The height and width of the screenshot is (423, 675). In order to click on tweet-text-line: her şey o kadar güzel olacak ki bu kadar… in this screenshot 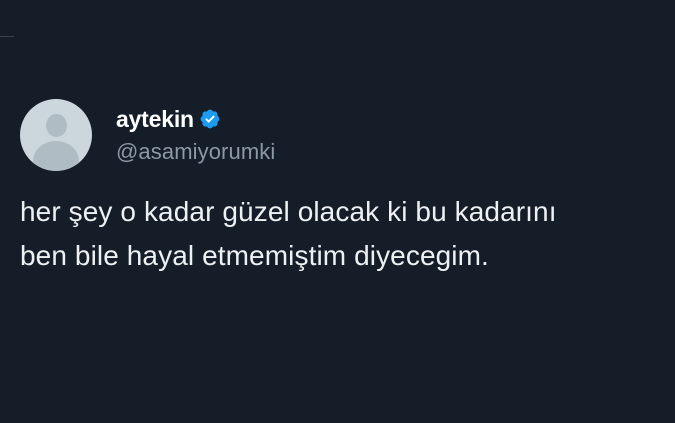, I will do `click(288, 211)`.